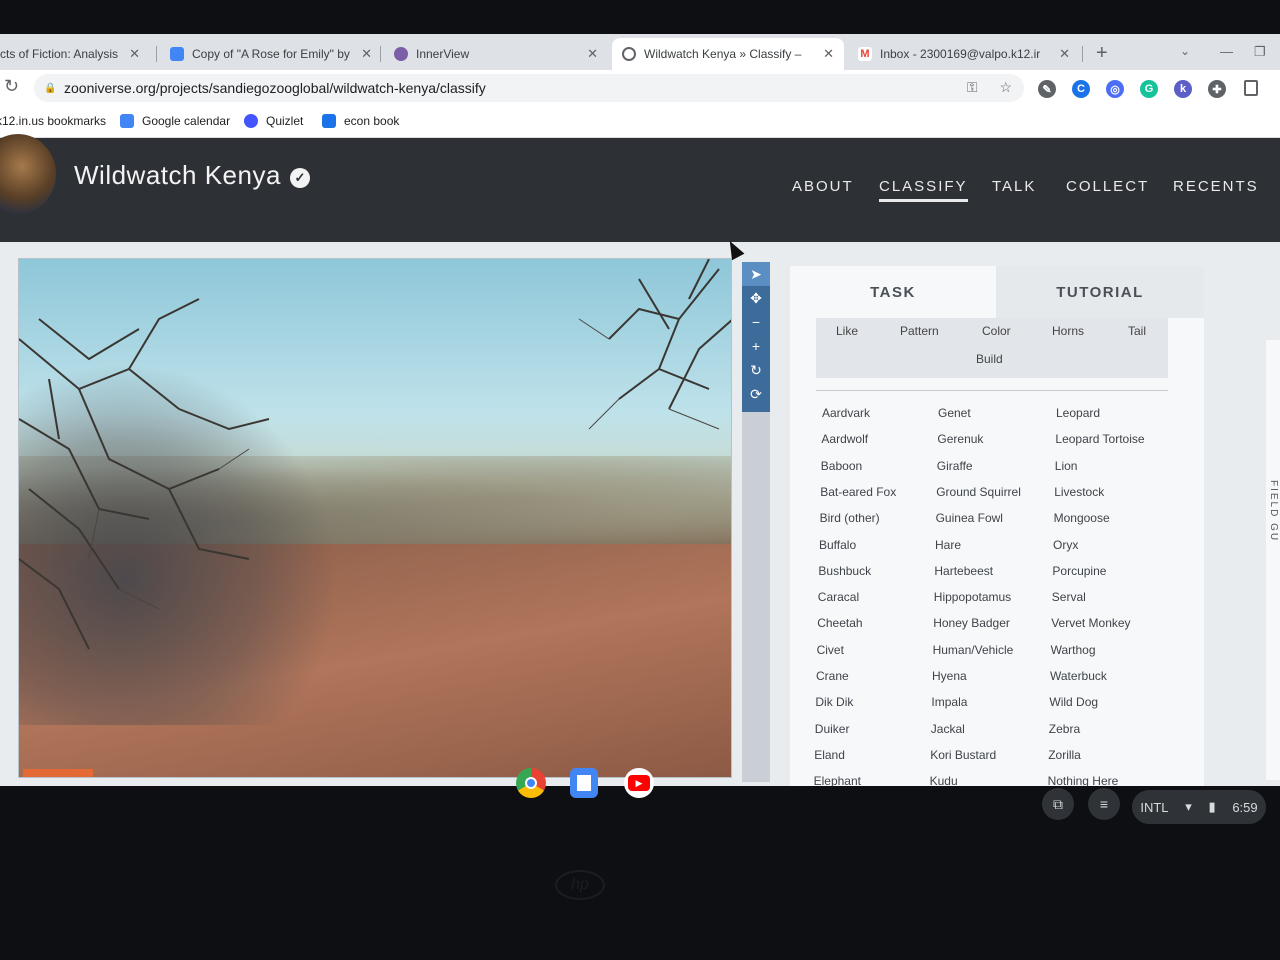 This screenshot has height=960, width=1280. I want to click on species-choice-button: Warthog, so click(1073, 650).